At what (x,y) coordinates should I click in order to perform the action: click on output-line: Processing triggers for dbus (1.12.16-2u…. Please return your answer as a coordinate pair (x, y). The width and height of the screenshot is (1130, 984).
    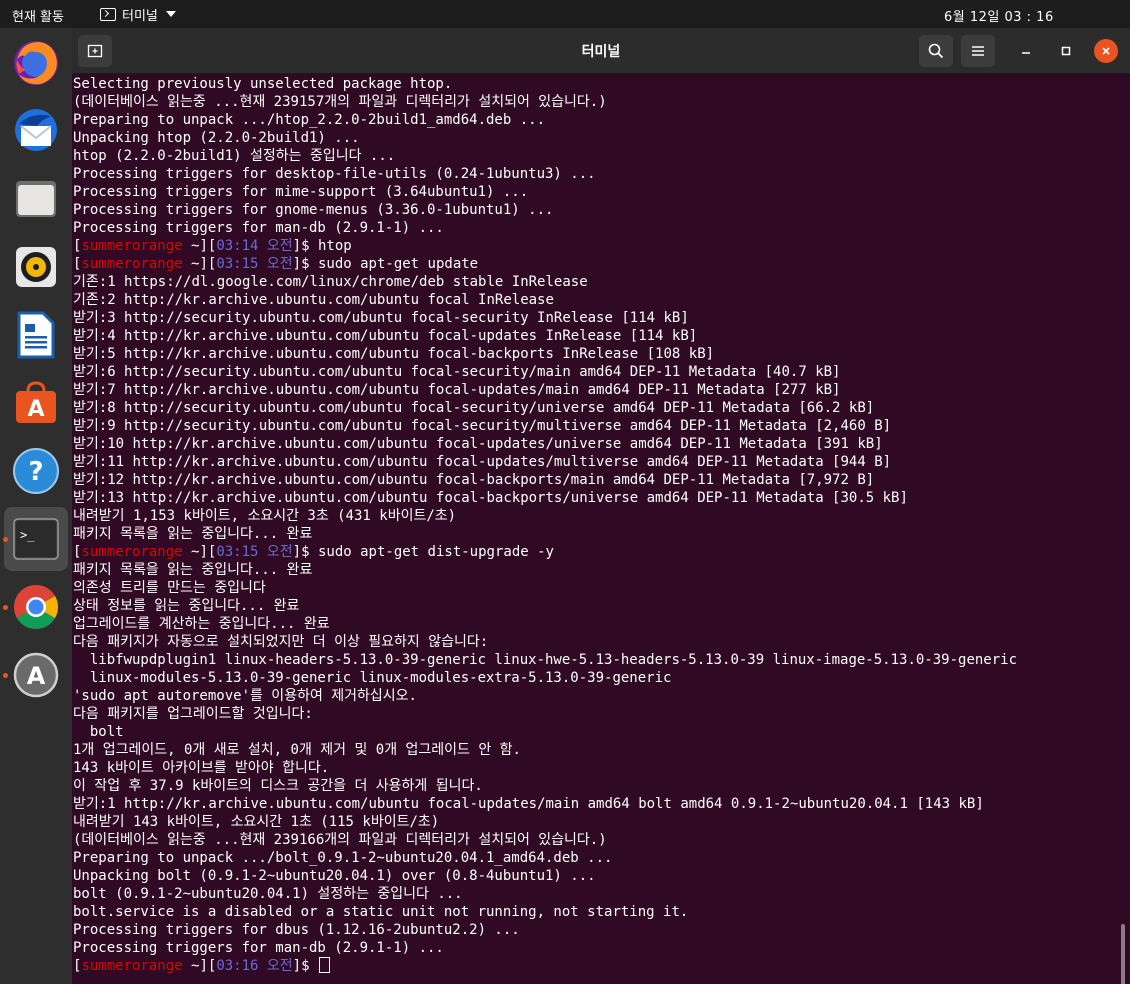
    Looking at the image, I should click on (296, 930).